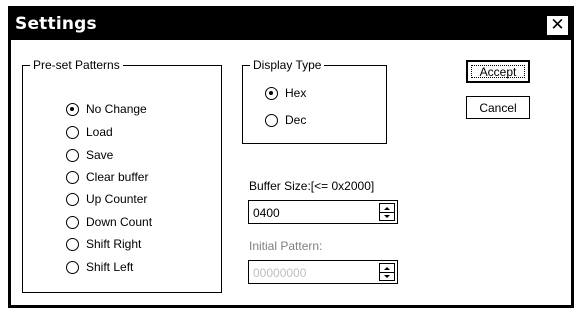  Describe the element at coordinates (287, 65) in the screenshot. I see `display-type-label: Display Type` at that location.